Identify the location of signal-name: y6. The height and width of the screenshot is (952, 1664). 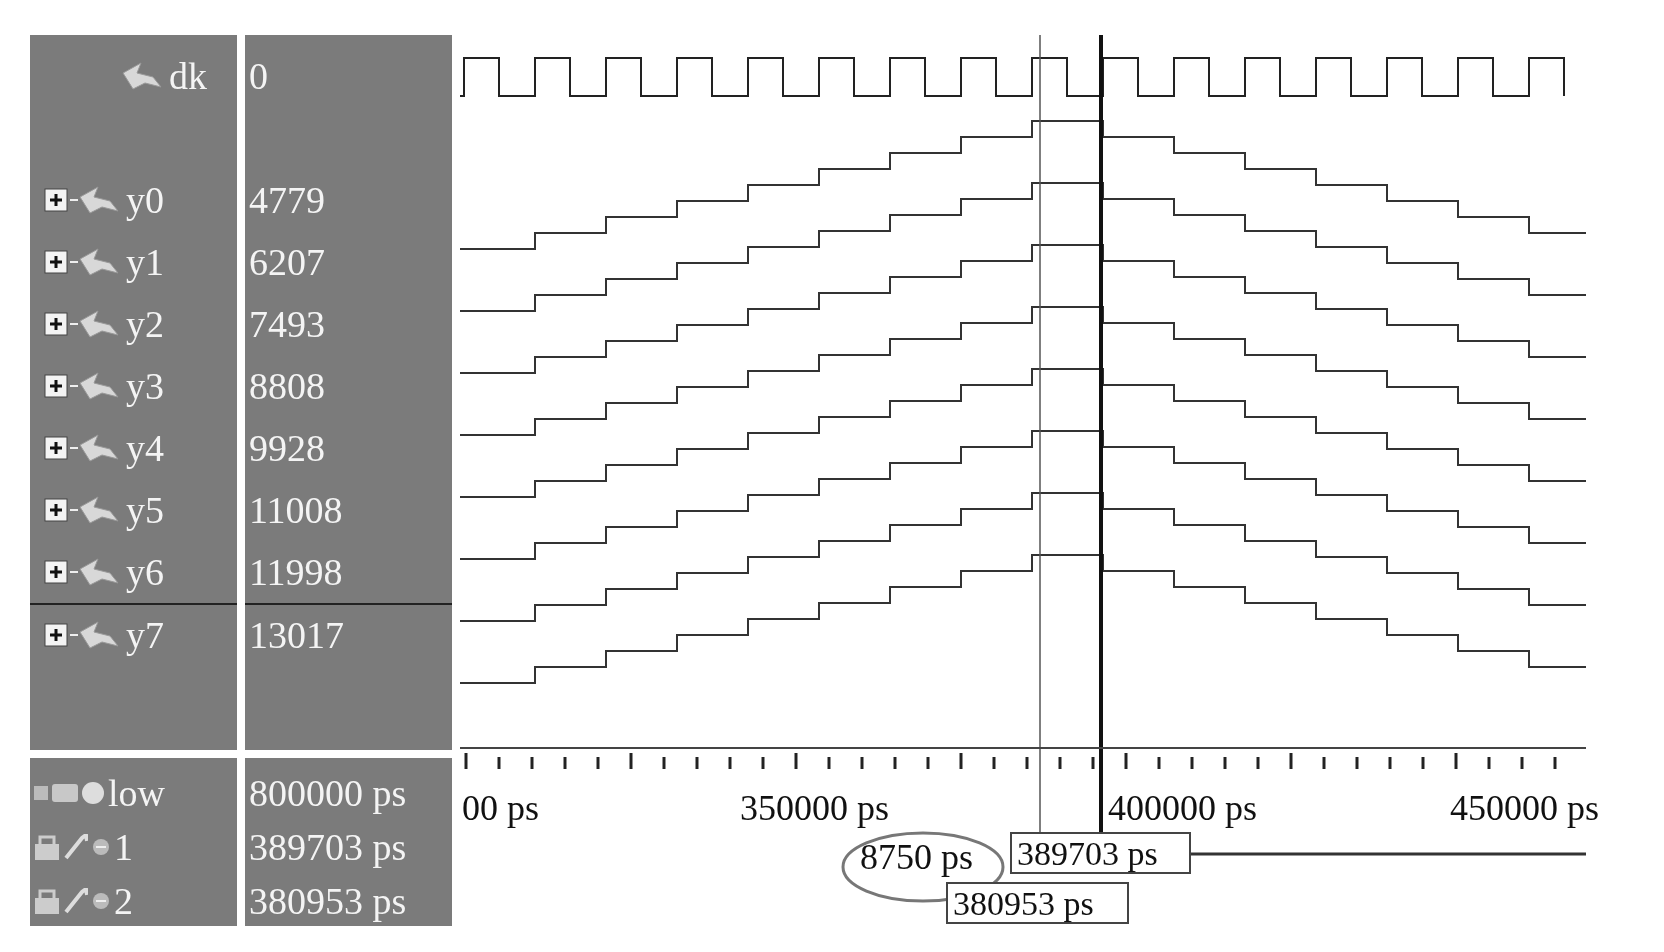
(145, 572).